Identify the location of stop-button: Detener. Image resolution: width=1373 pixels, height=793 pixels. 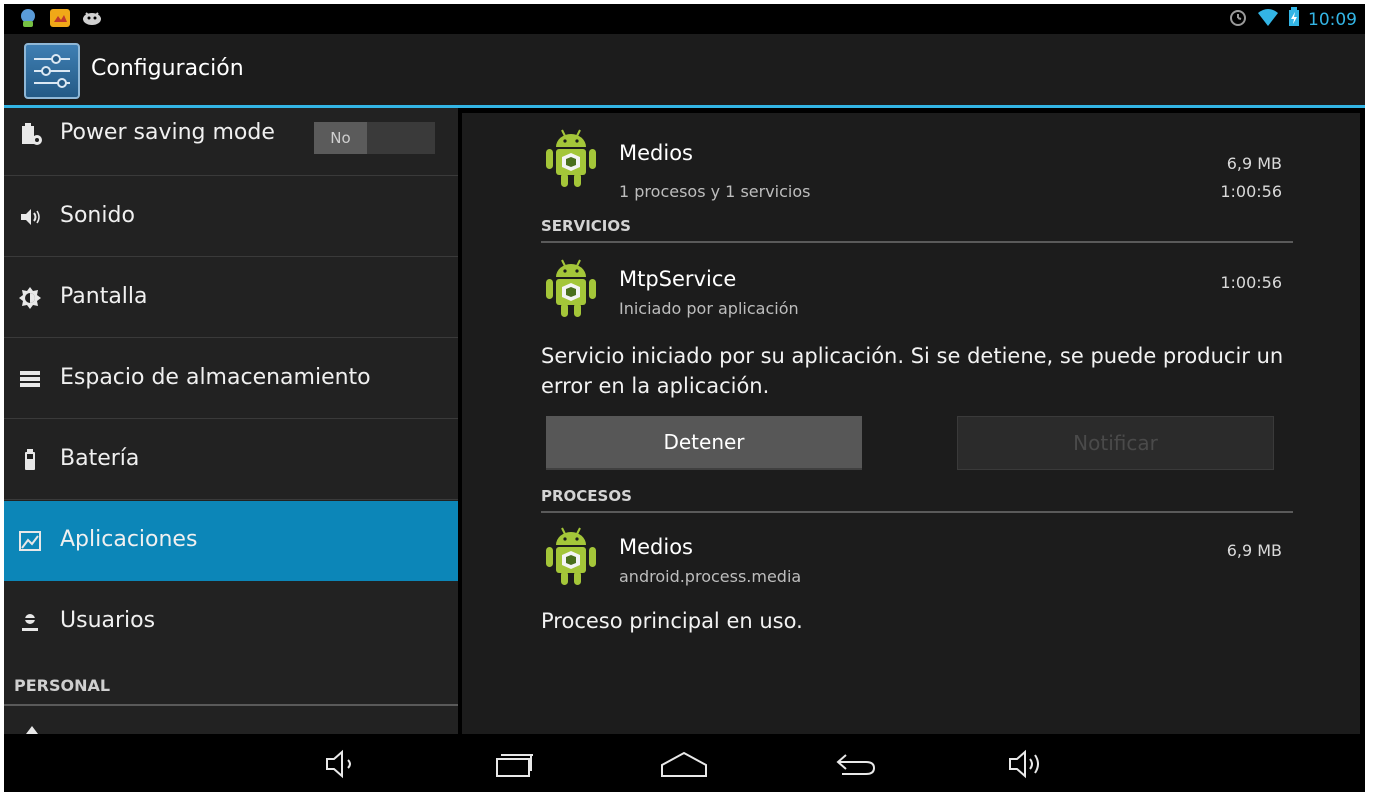
(704, 443).